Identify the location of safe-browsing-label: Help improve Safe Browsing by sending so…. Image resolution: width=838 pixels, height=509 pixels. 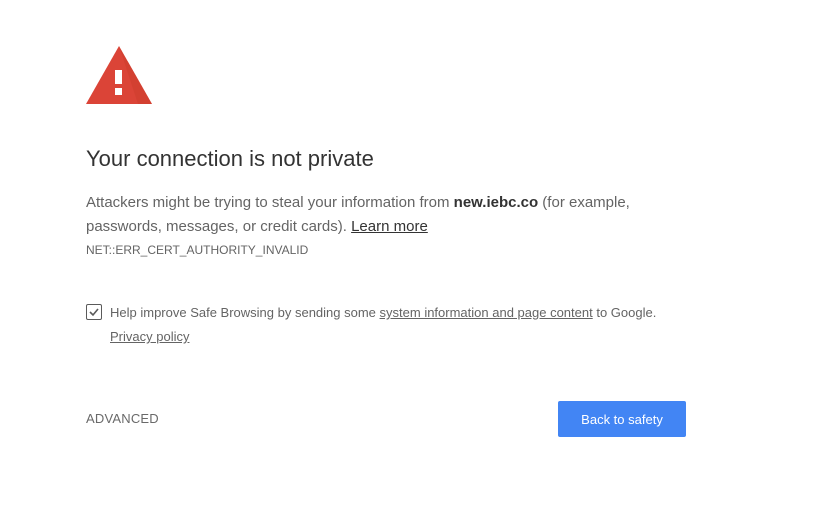
(383, 313).